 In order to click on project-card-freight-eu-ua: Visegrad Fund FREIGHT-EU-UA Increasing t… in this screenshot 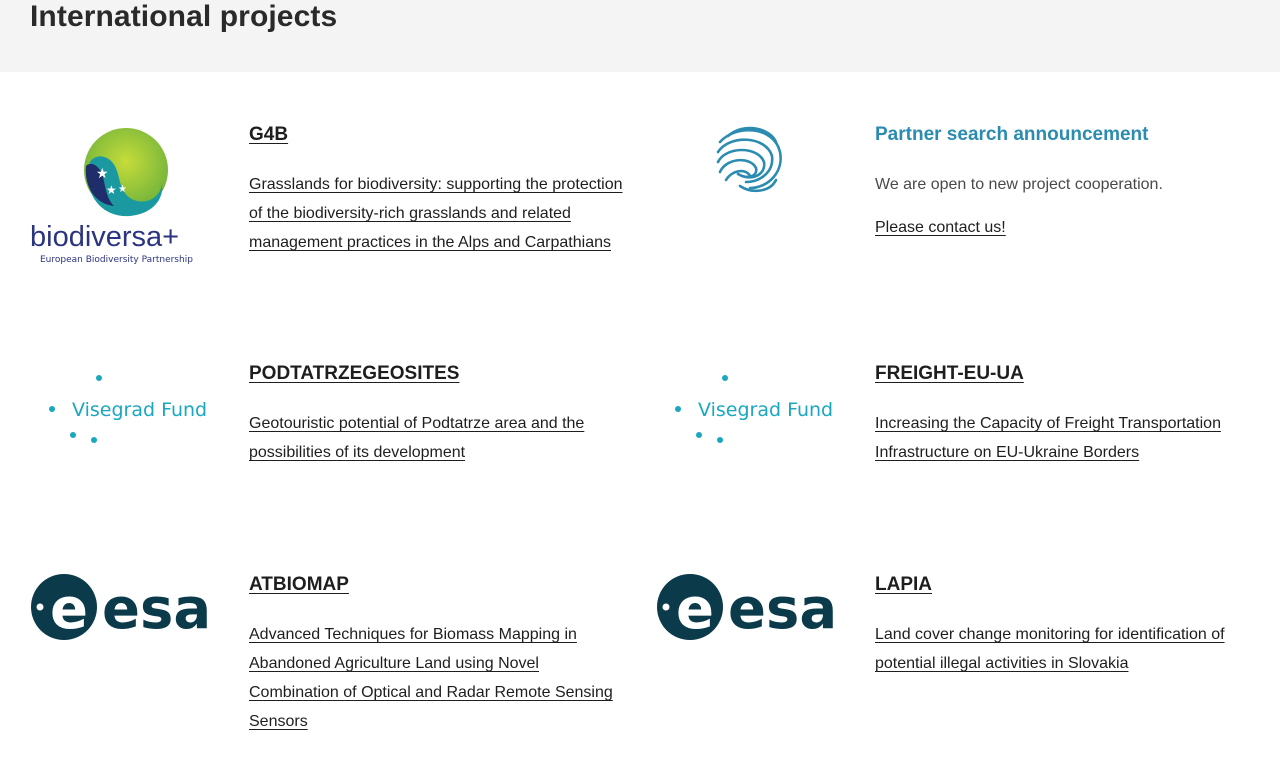, I will do `click(956, 456)`.